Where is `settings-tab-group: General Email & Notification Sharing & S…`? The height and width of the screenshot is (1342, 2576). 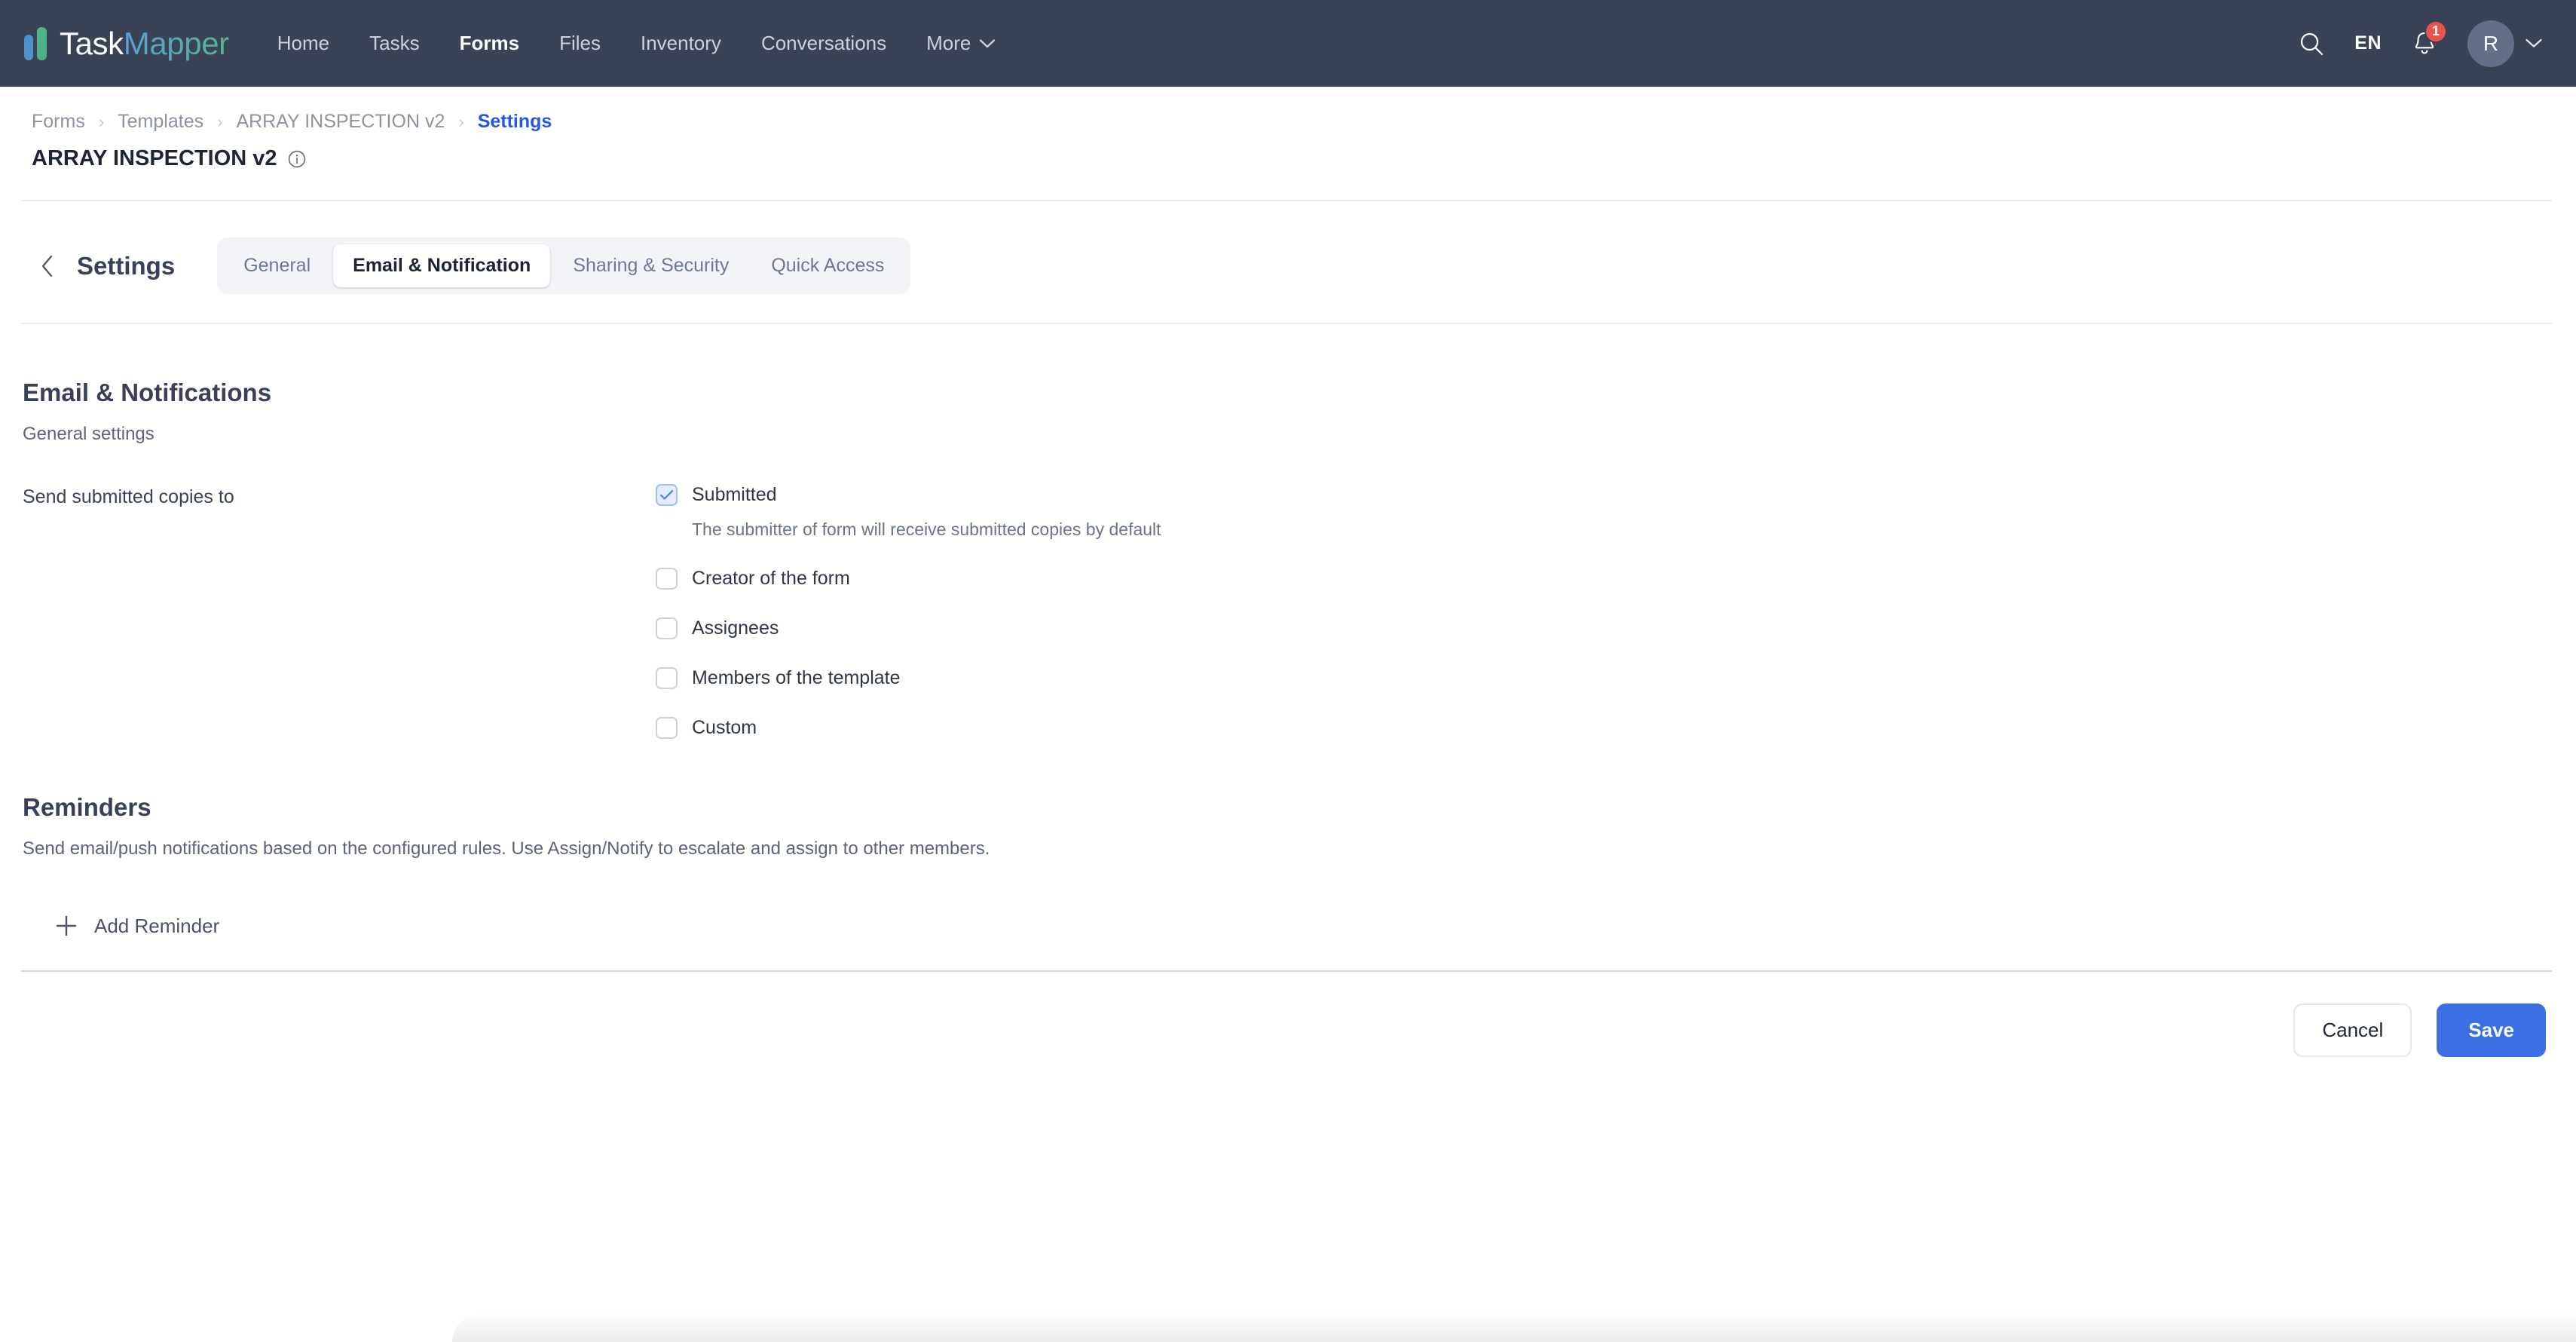
settings-tab-group: General Email & Notification Sharing & S… is located at coordinates (564, 266).